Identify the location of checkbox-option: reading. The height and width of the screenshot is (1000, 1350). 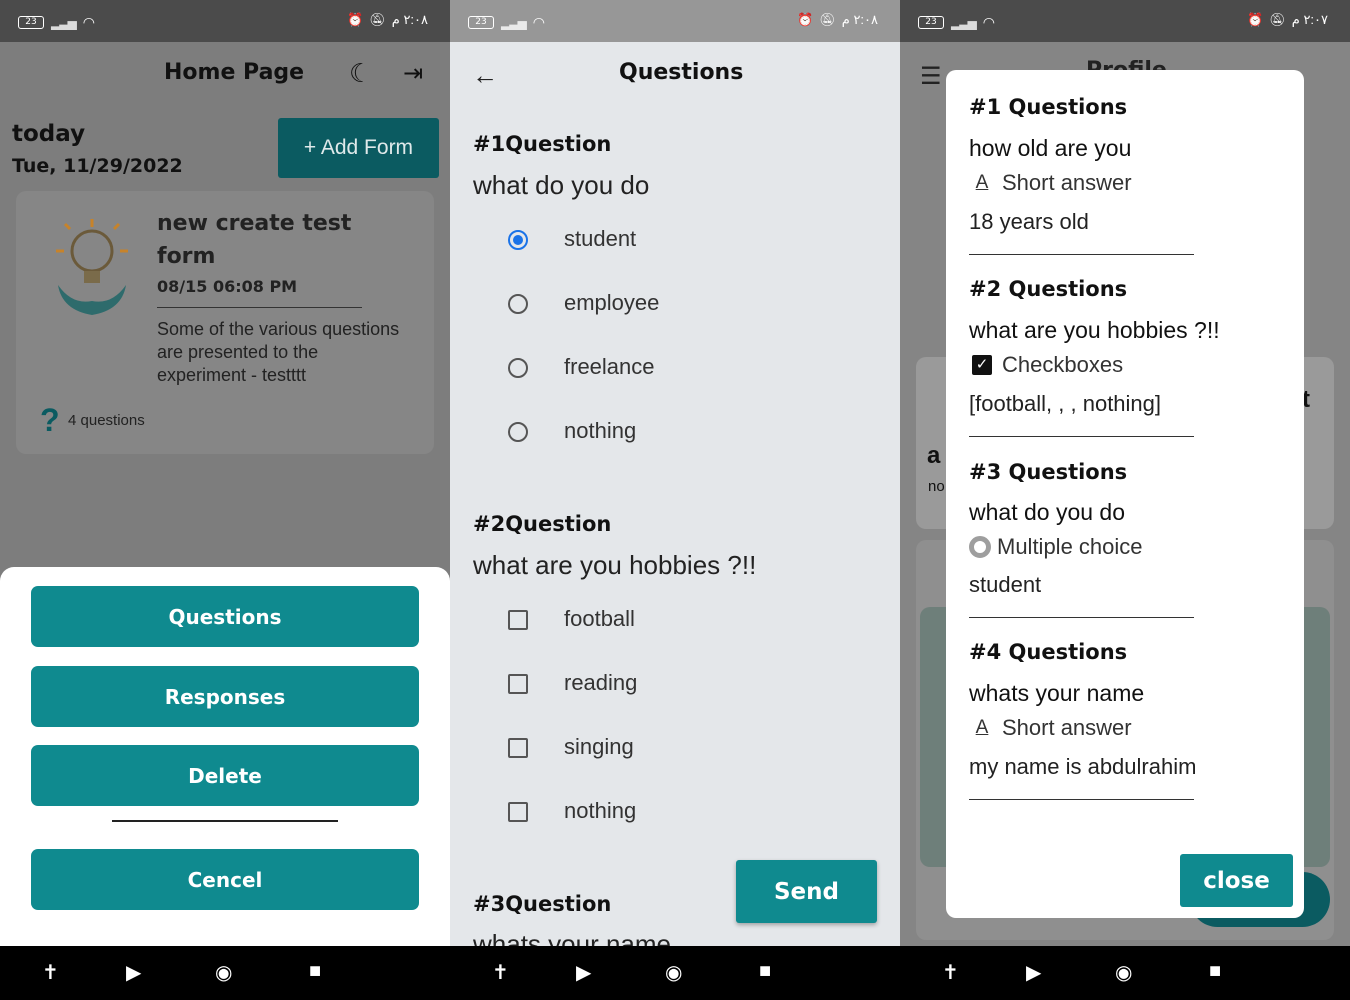
(572, 682).